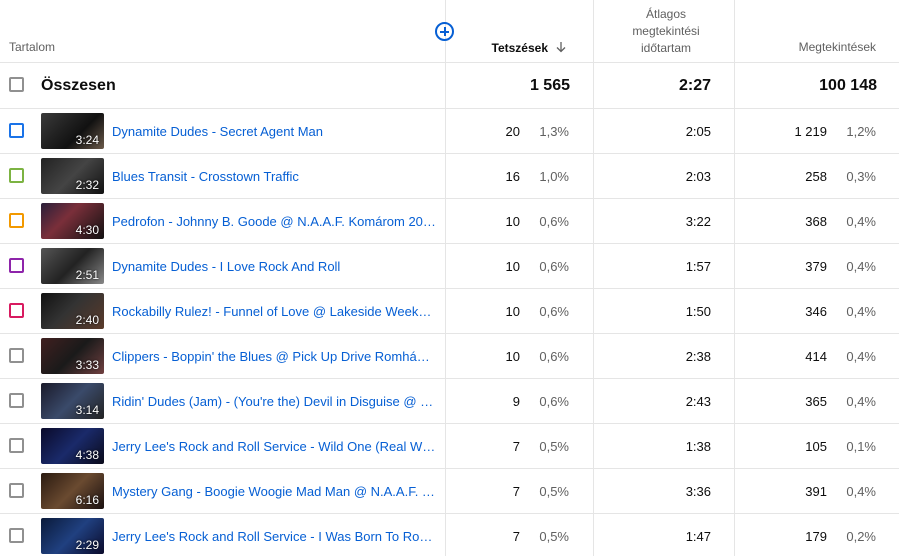 Image resolution: width=899 pixels, height=559 pixels. What do you see at coordinates (816, 266) in the screenshot?
I see `views-count: 379` at bounding box center [816, 266].